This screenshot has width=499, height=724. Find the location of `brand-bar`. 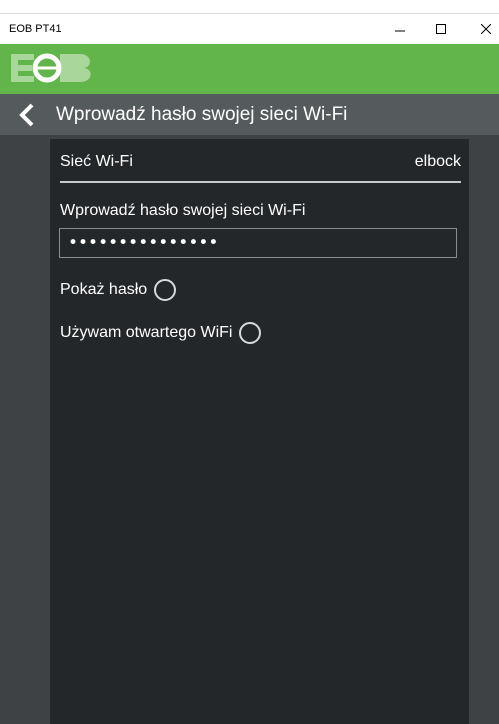

brand-bar is located at coordinates (249, 69).